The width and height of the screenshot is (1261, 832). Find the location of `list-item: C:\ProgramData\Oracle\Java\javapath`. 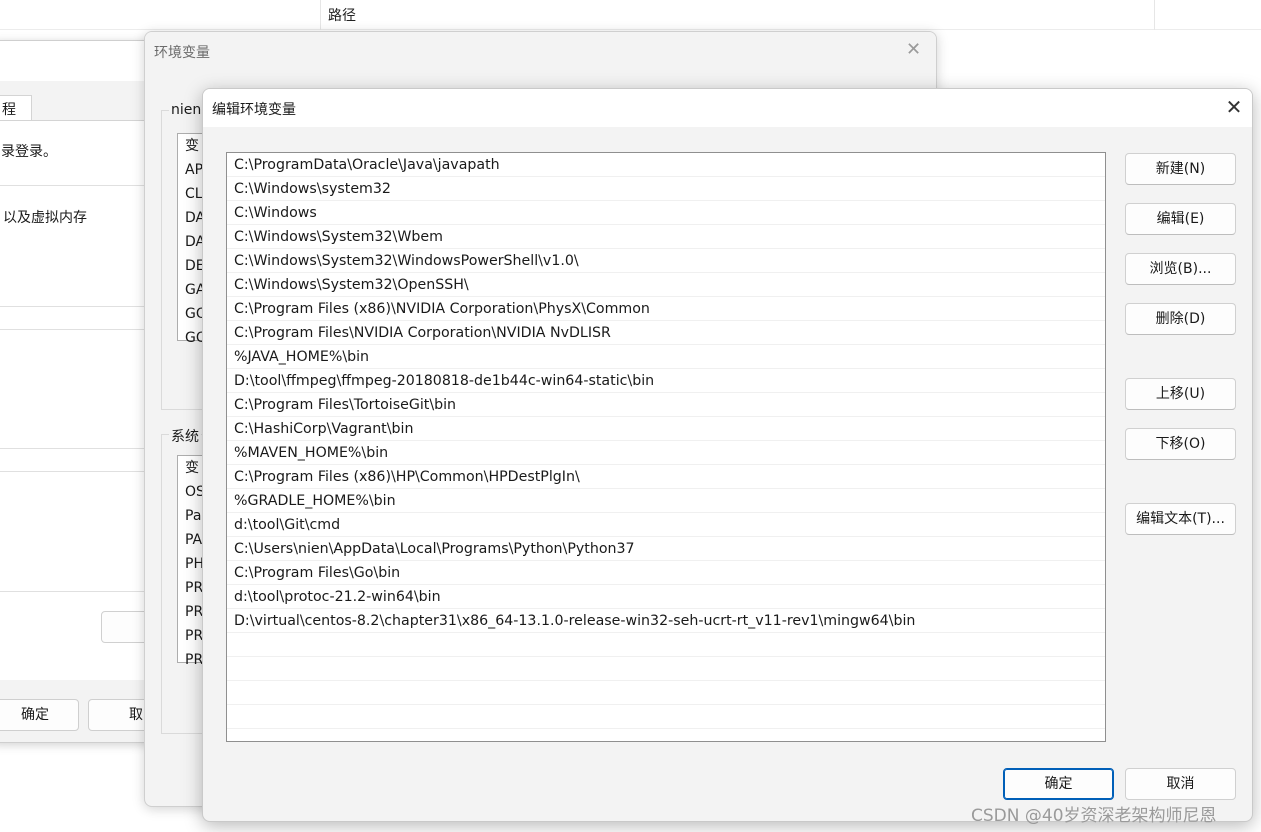

list-item: C:\ProgramData\Oracle\Java\javapath is located at coordinates (666, 165).